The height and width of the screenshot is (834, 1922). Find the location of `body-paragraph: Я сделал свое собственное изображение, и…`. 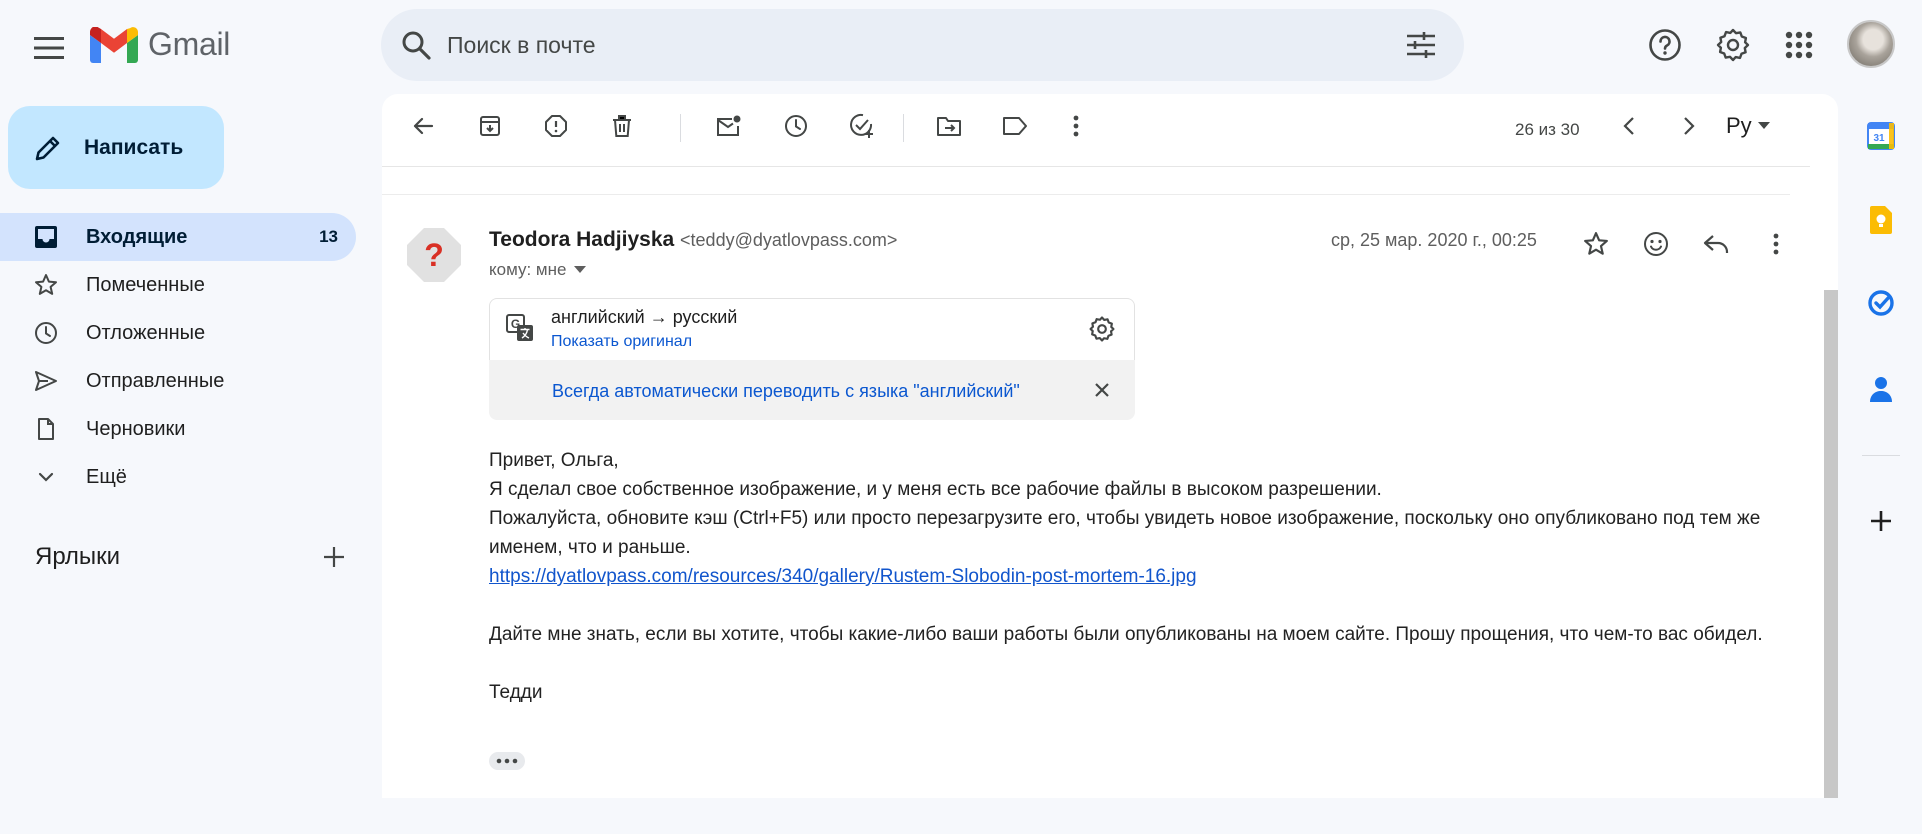

body-paragraph: Я сделал свое собственное изображение, и… is located at coordinates (935, 489).